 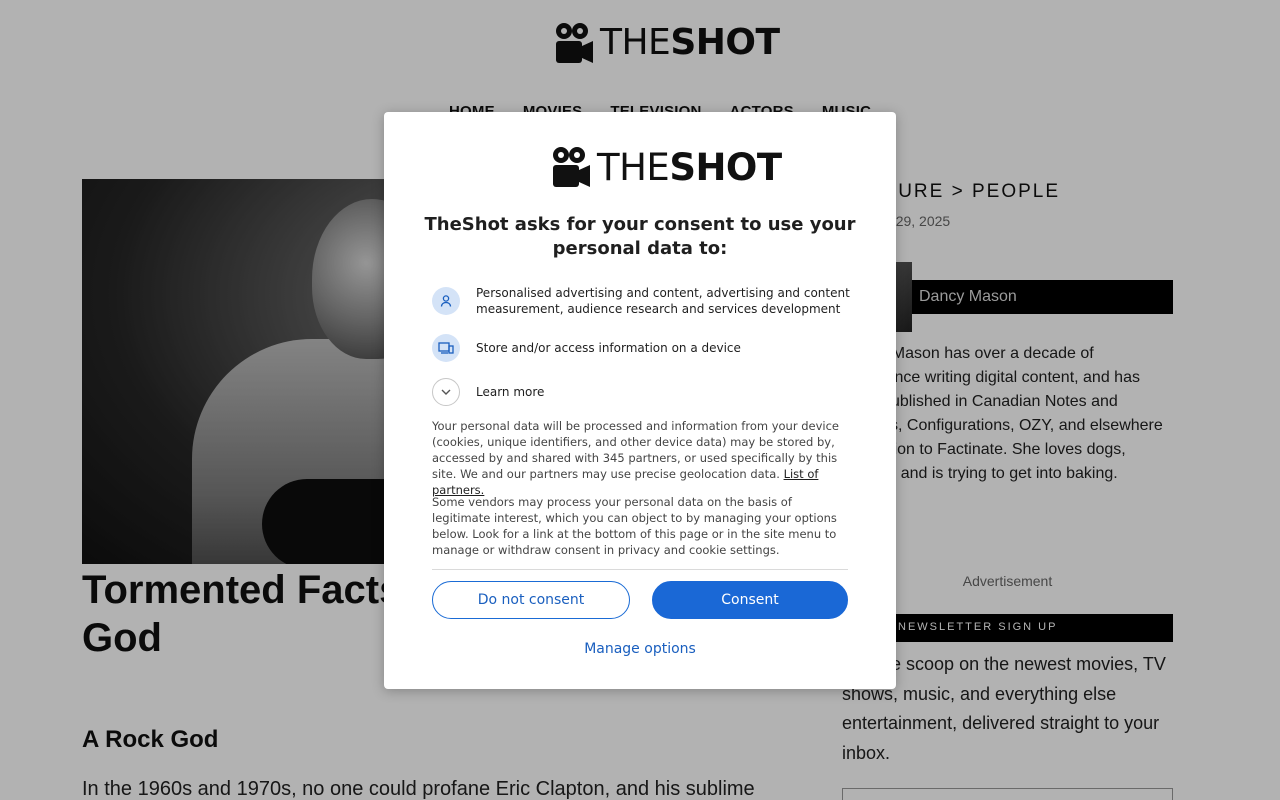 I want to click on learn-more-label: Learn more, so click(x=510, y=392).